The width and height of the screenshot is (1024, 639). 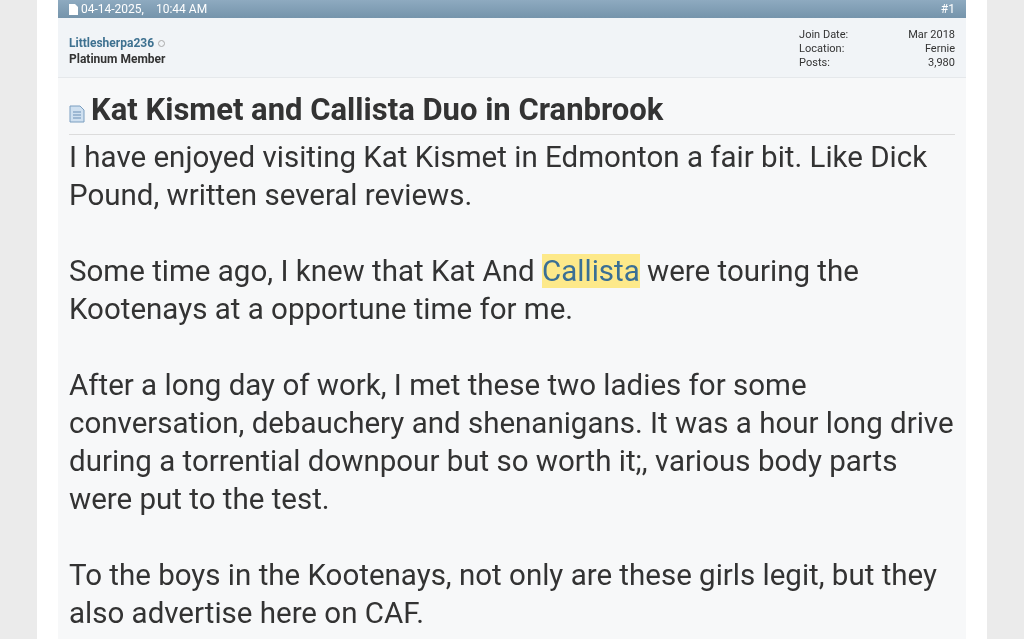 What do you see at coordinates (464, 290) in the screenshot?
I see `post-paragraph: Some time ago, I knew that Kat And Callista were touring the Kootenays at a opportune time for me.` at bounding box center [464, 290].